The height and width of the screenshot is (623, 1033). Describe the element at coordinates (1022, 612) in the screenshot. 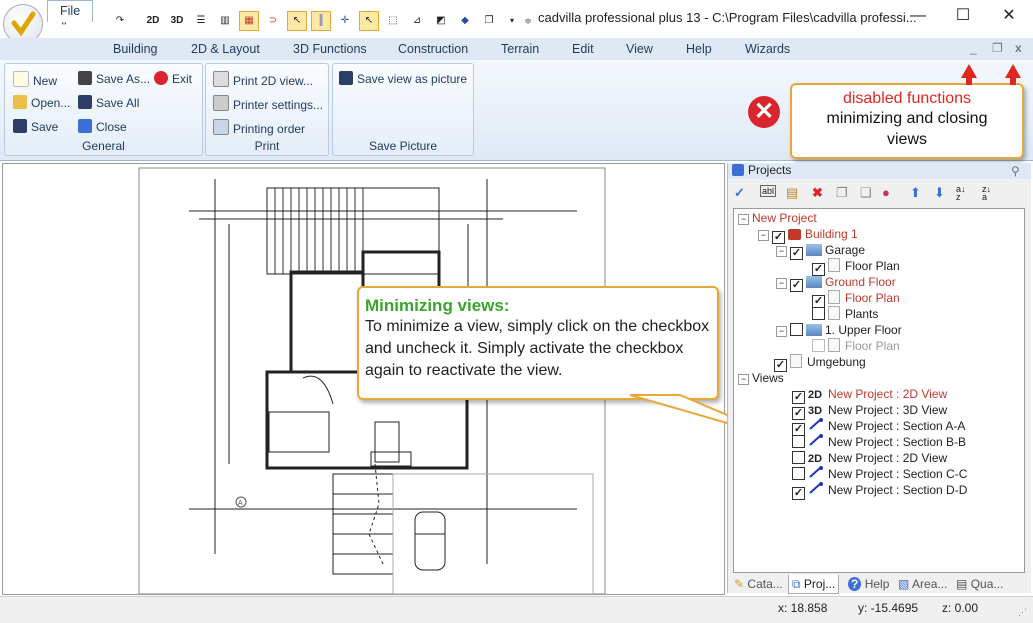

I see `resize-grip-icon: ⋰` at that location.